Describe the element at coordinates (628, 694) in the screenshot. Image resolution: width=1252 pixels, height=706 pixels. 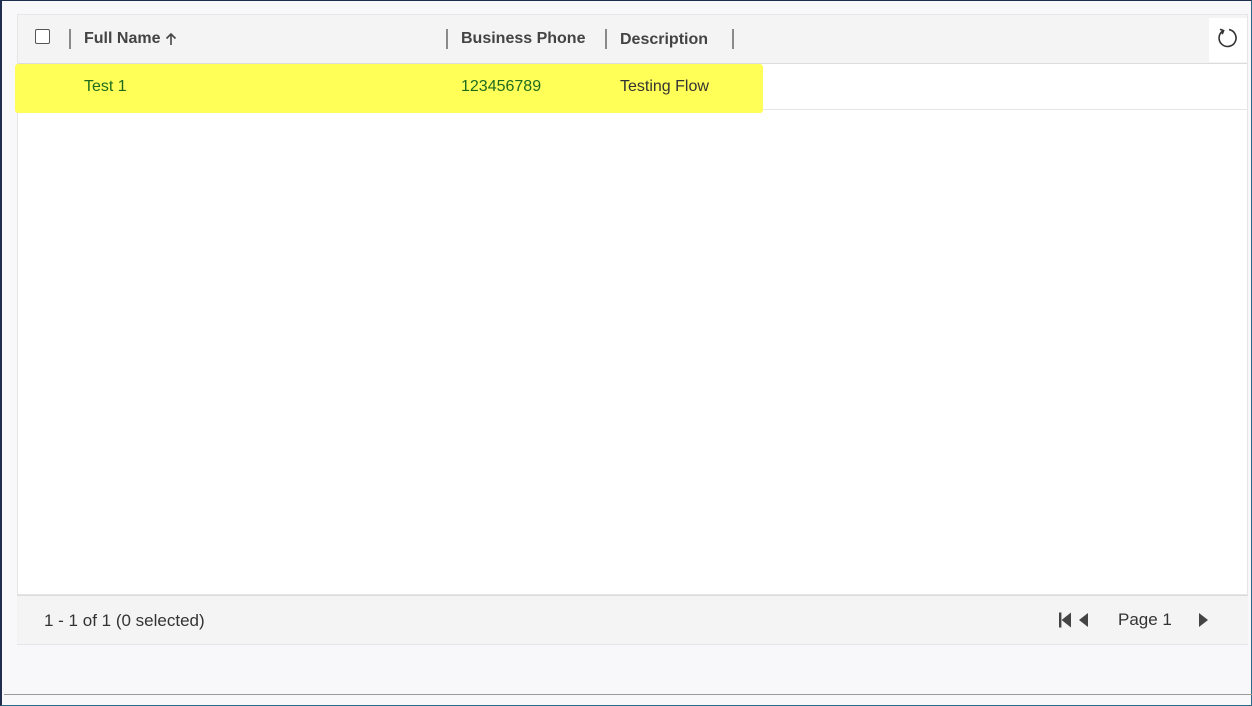
I see `bottom-divider` at that location.